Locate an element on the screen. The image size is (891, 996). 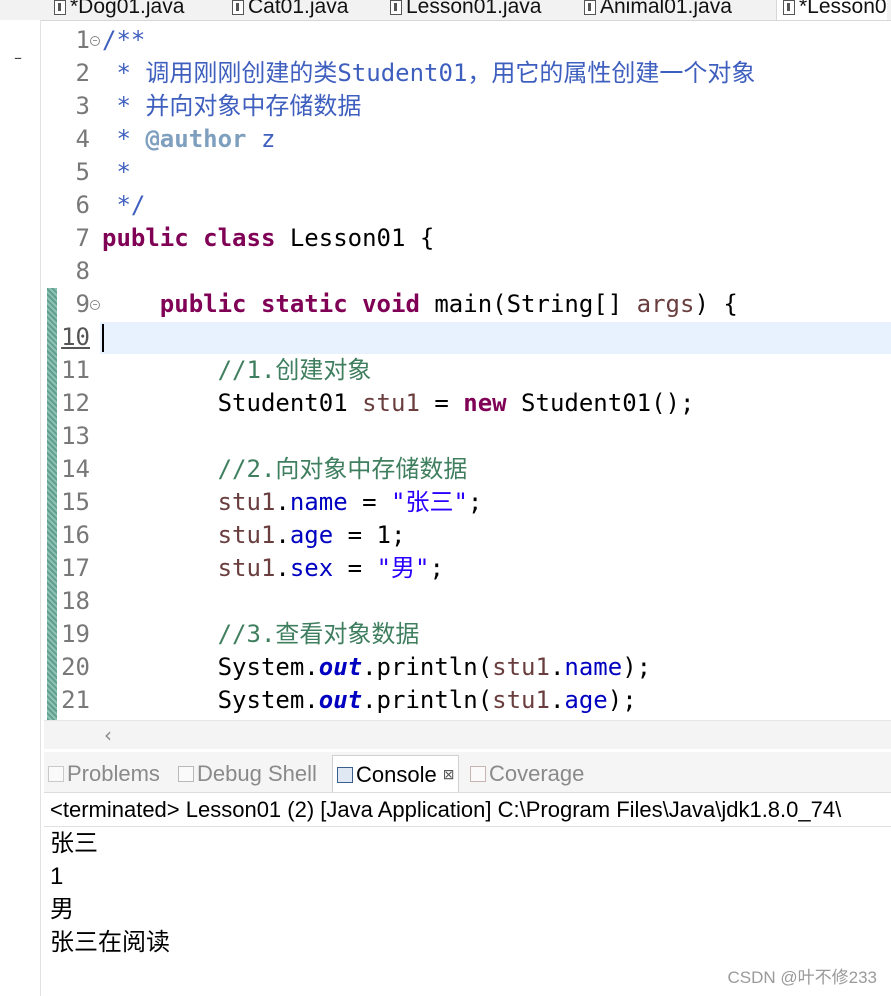
code-token: //1.创建对象 is located at coordinates (294, 370).